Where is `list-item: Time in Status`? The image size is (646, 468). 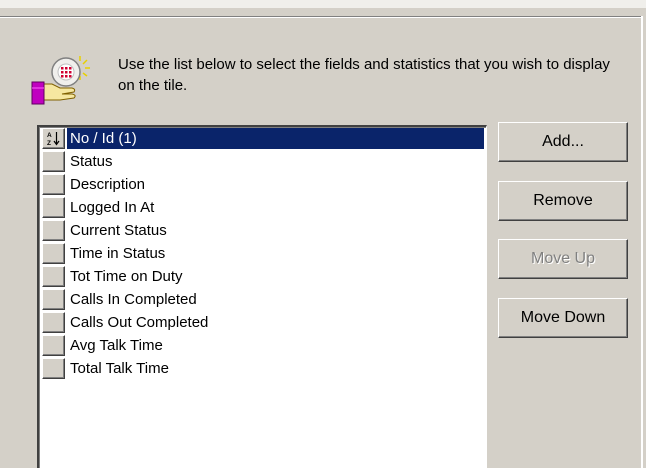
list-item: Time in Status is located at coordinates (262, 253).